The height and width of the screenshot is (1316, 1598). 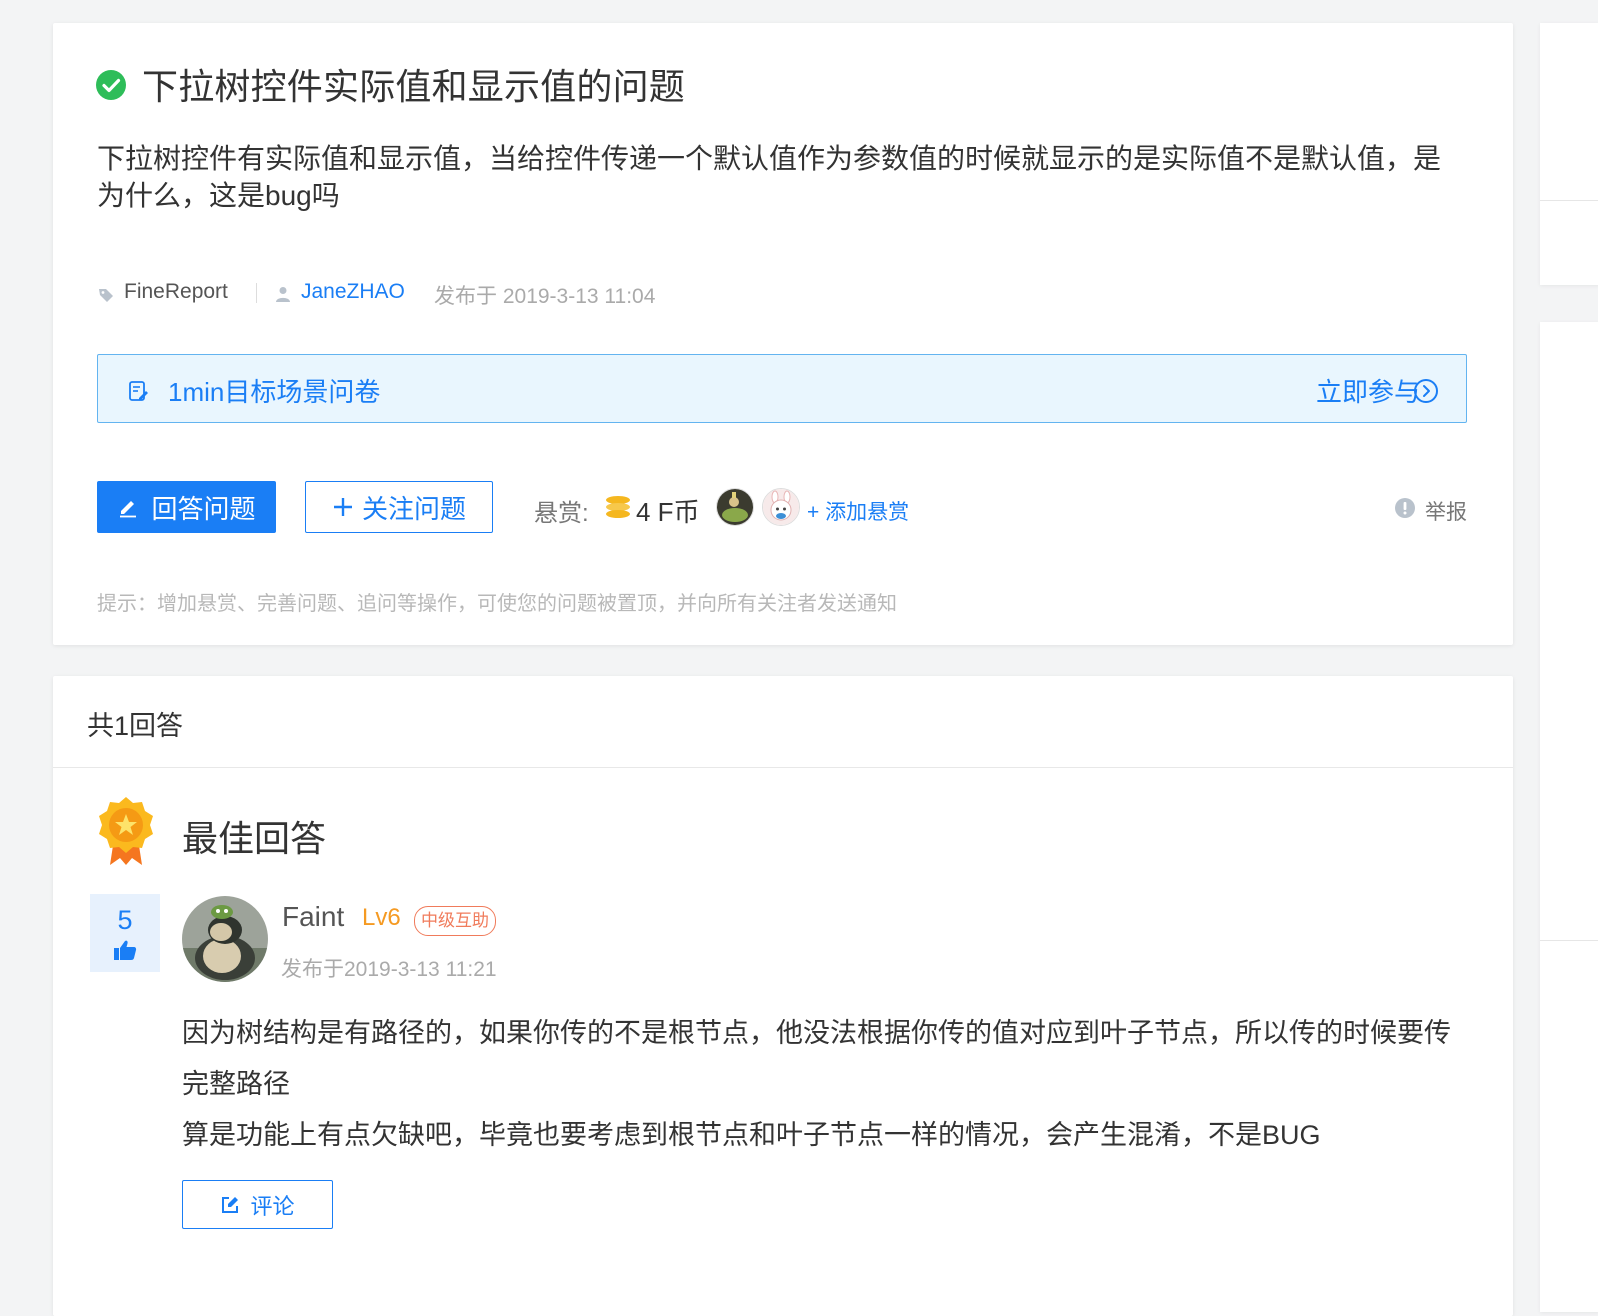 What do you see at coordinates (176, 292) in the screenshot?
I see `question-tag: FineReport` at bounding box center [176, 292].